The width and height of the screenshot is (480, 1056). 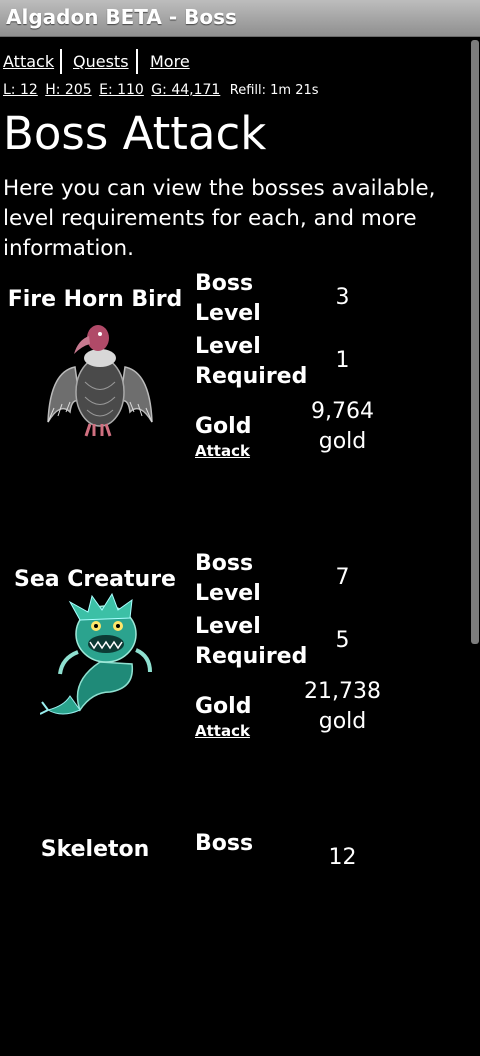 I want to click on boss-name: Skeleton, so click(x=95, y=849).